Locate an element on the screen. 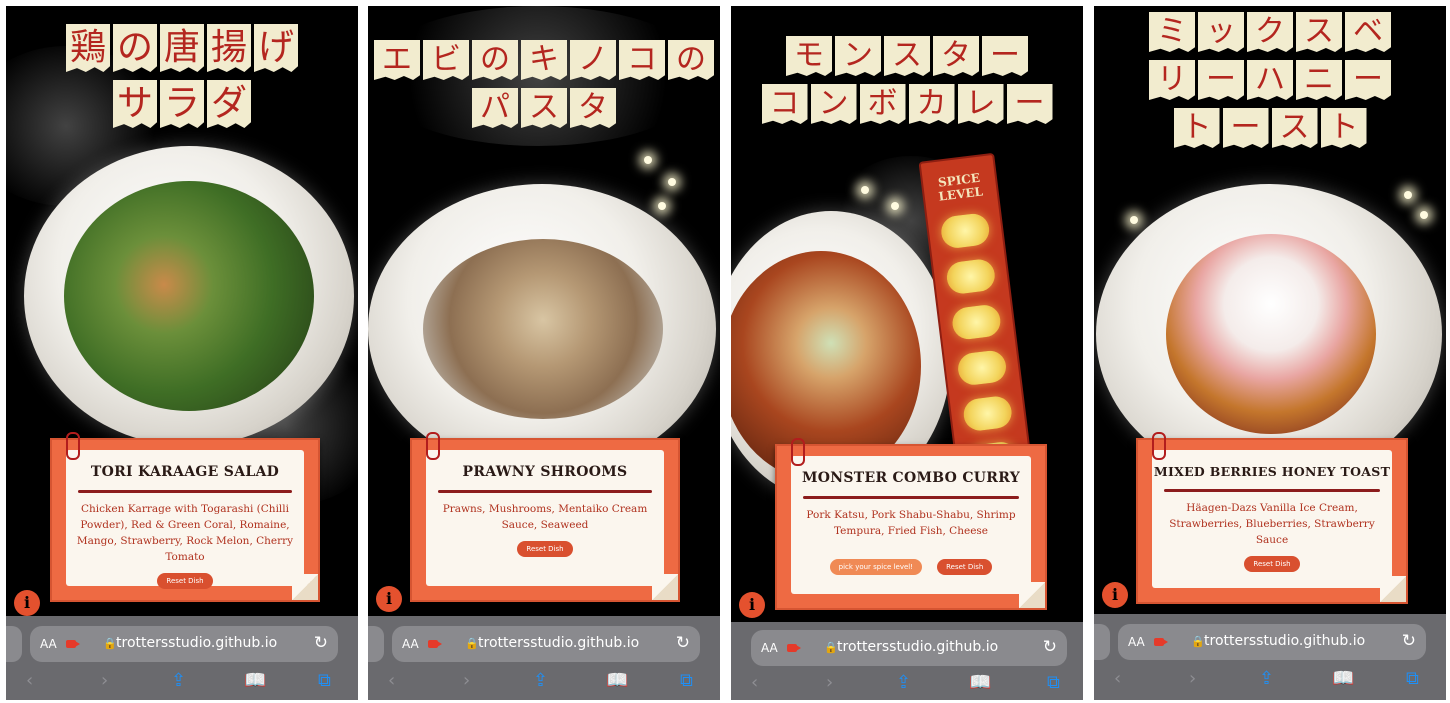 The width and height of the screenshot is (1450, 703). japanese-title: 鶏 の 唐 揚 げ サ ラ ダ is located at coordinates (182, 80).